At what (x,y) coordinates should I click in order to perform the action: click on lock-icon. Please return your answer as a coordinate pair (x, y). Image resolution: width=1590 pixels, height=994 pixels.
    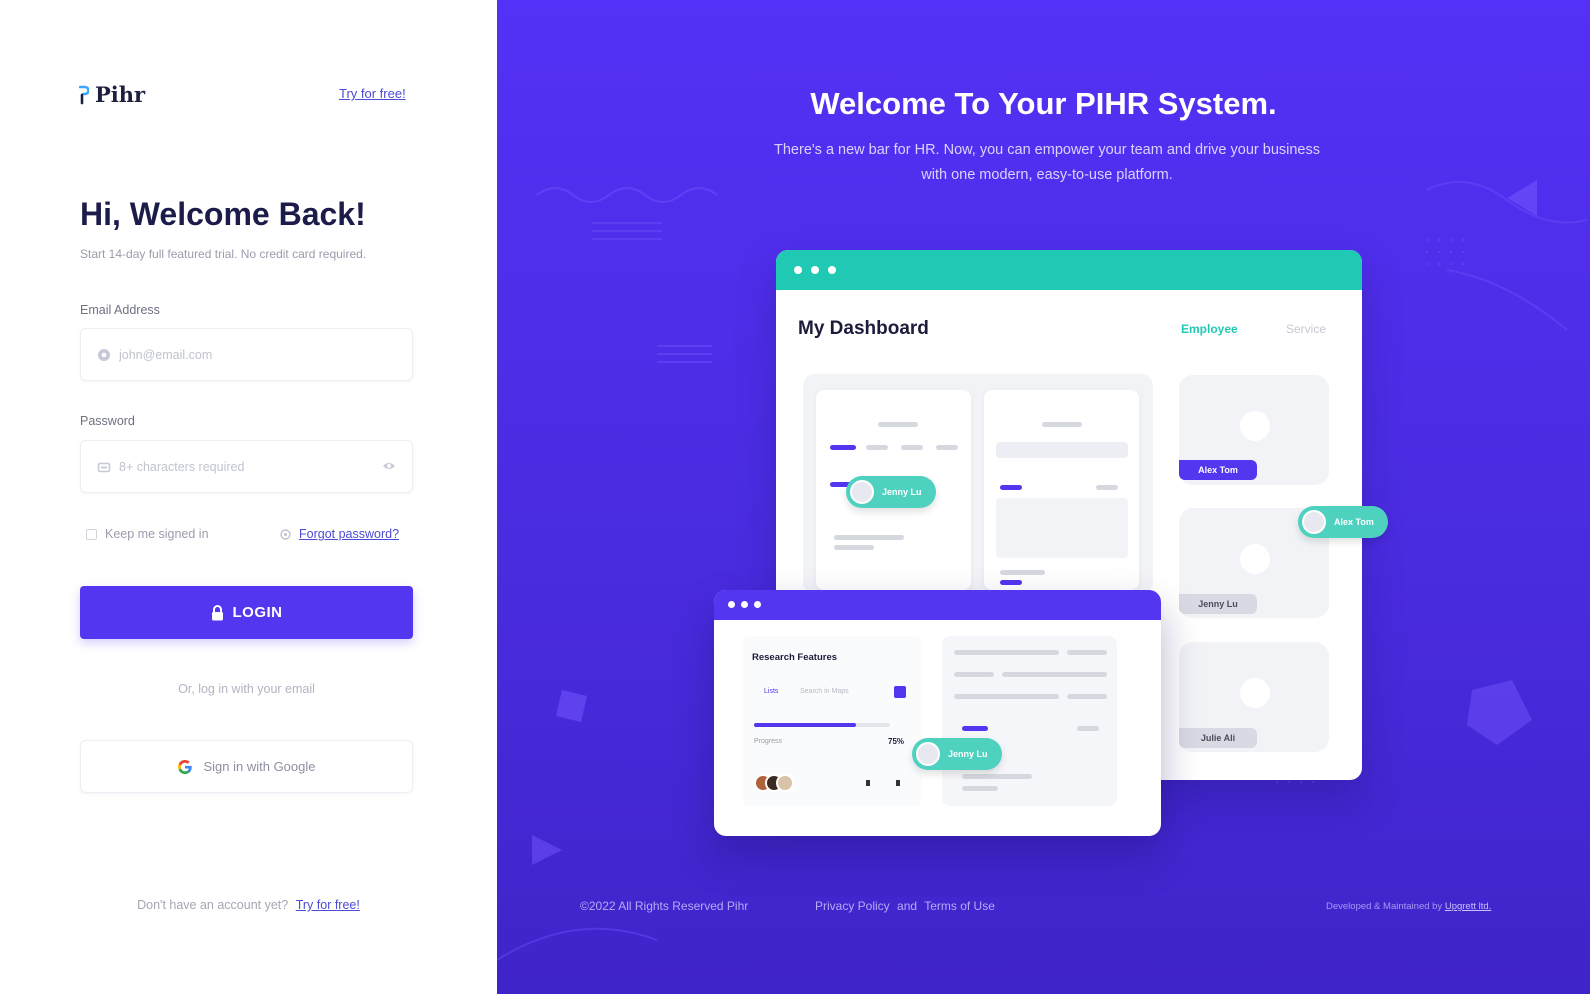
    Looking at the image, I should click on (217, 612).